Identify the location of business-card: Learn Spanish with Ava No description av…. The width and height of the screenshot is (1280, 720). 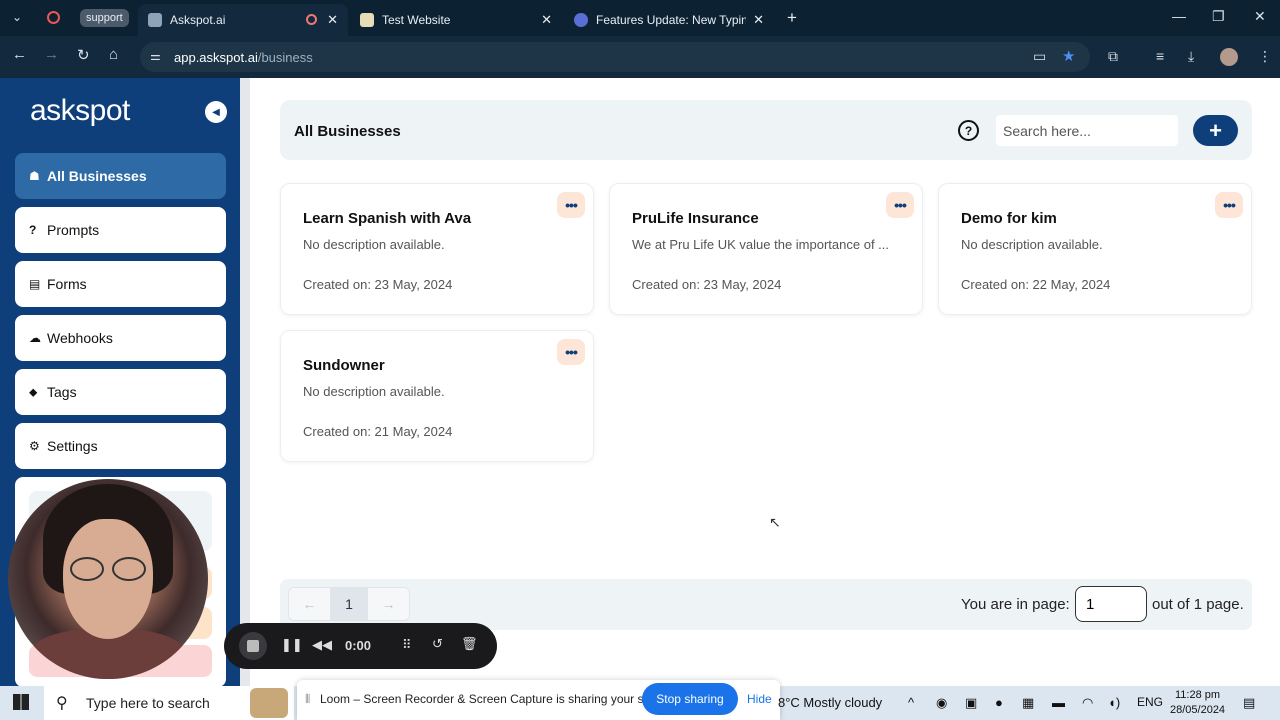
(437, 249).